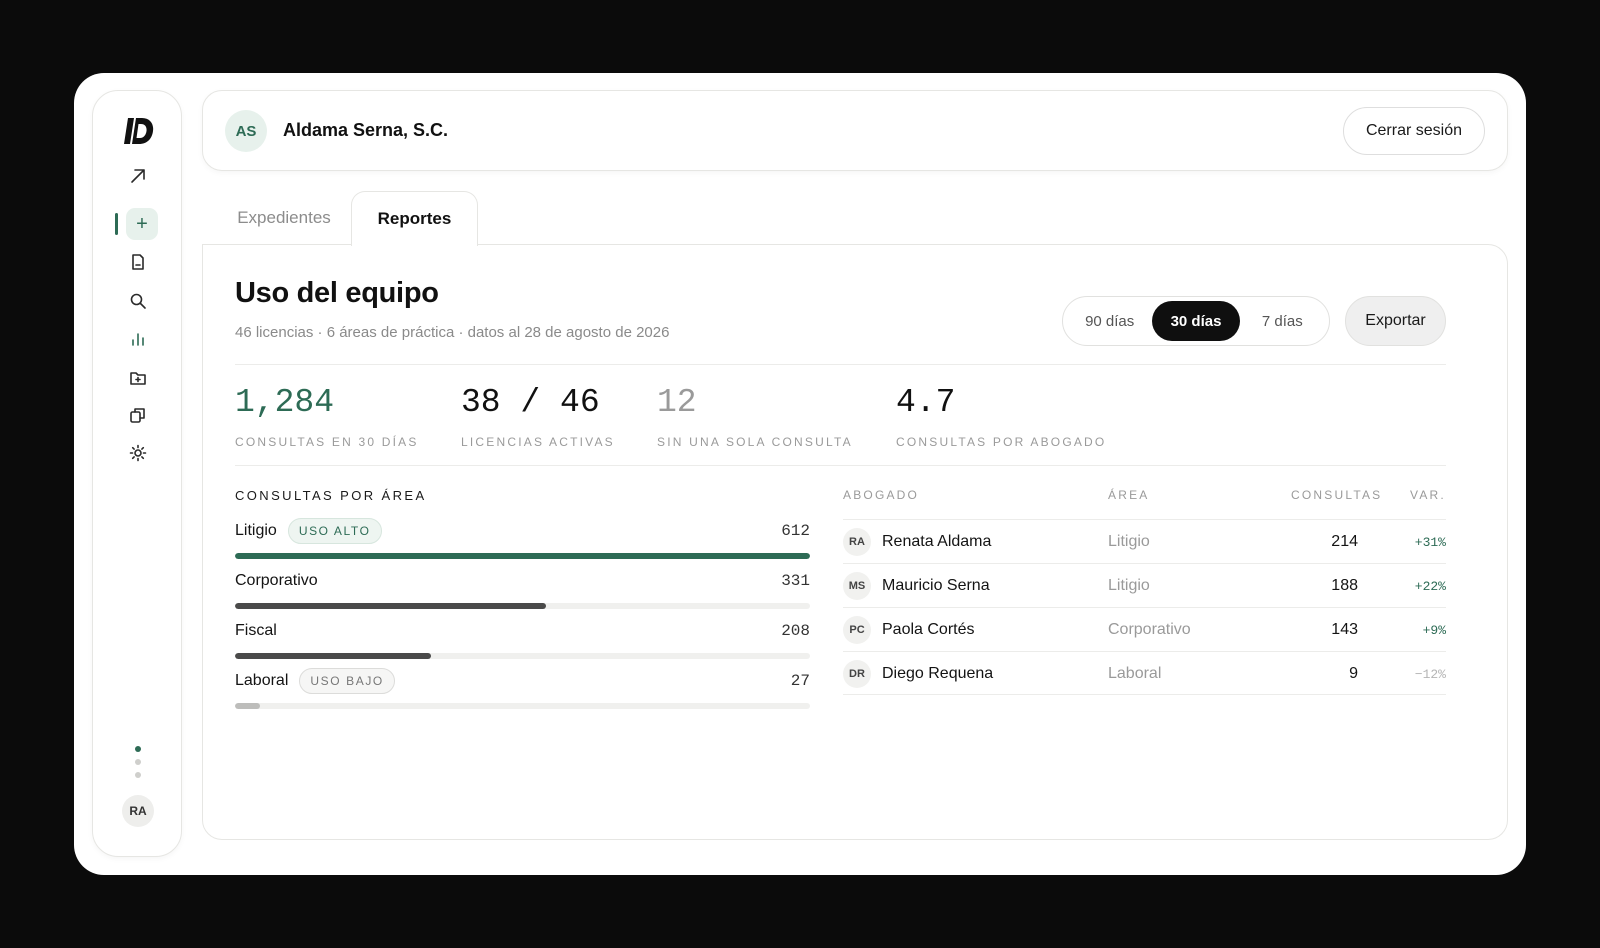 This screenshot has height=948, width=1600. Describe the element at coordinates (1109, 321) in the screenshot. I see `range-90-button: 90 días` at that location.